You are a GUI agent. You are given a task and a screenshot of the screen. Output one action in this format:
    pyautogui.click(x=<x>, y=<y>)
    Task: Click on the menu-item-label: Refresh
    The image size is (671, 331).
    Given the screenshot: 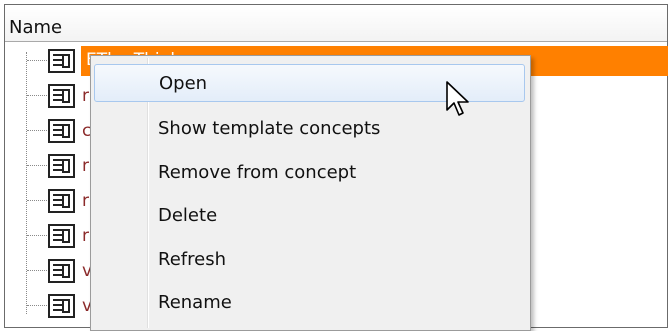 What is the action you would take?
    pyautogui.click(x=192, y=259)
    